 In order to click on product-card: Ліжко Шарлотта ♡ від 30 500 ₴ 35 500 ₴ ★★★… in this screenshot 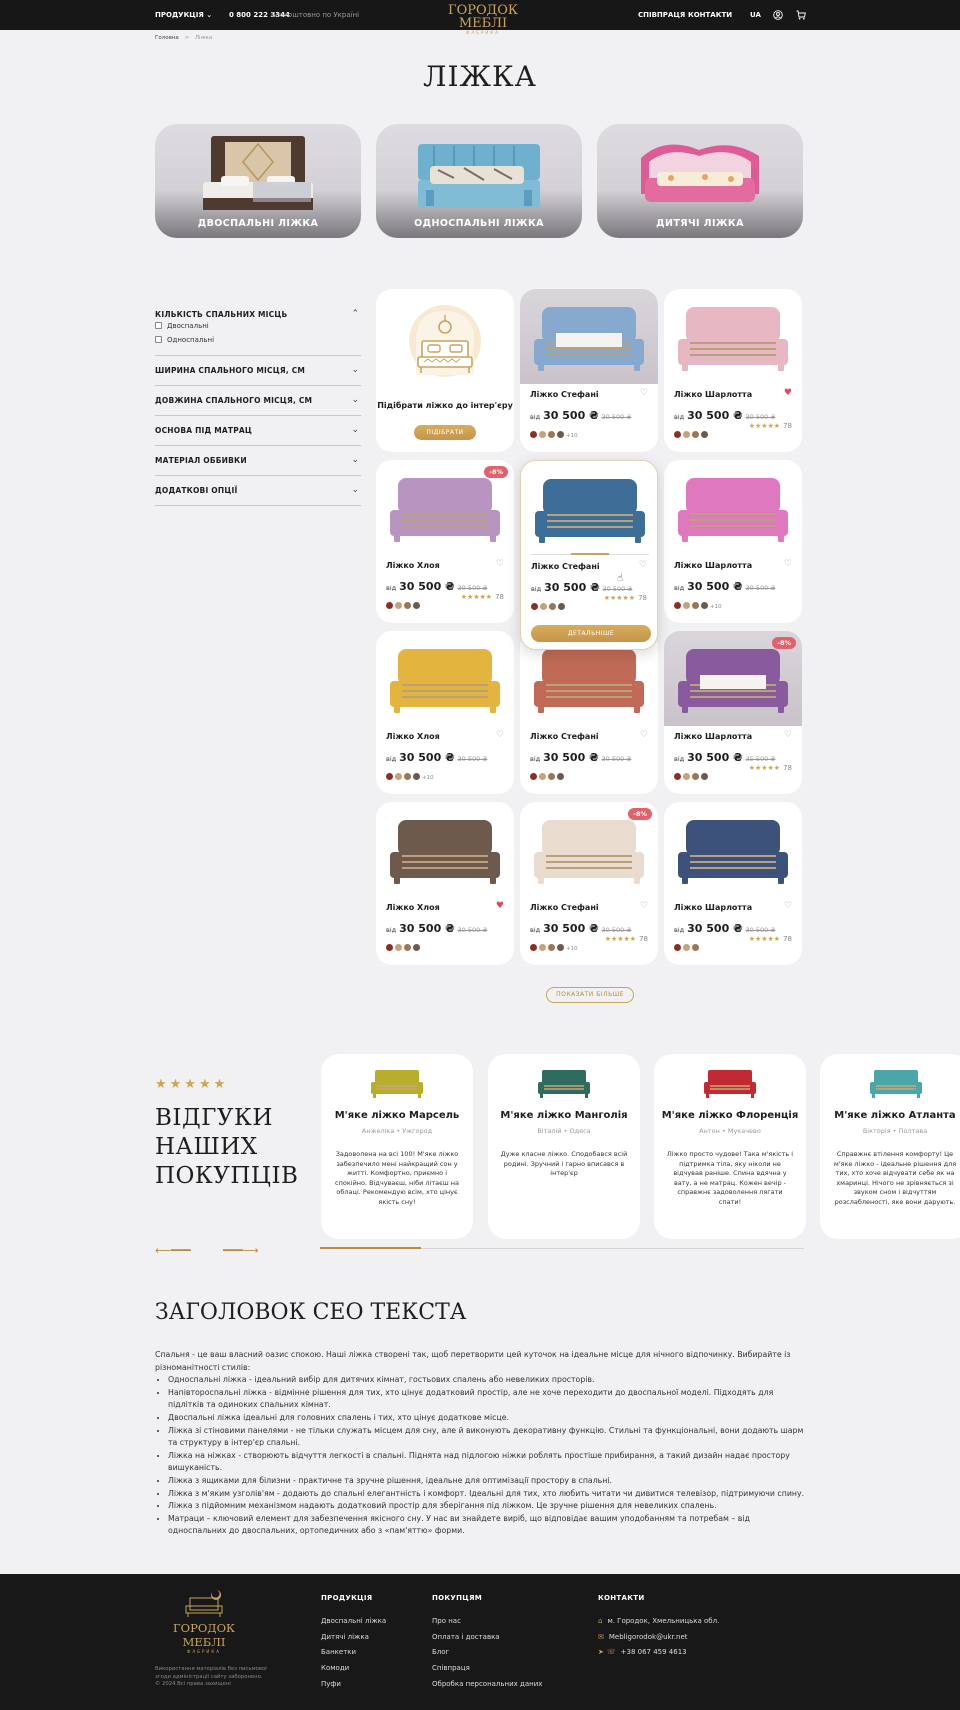, I will do `click(733, 712)`.